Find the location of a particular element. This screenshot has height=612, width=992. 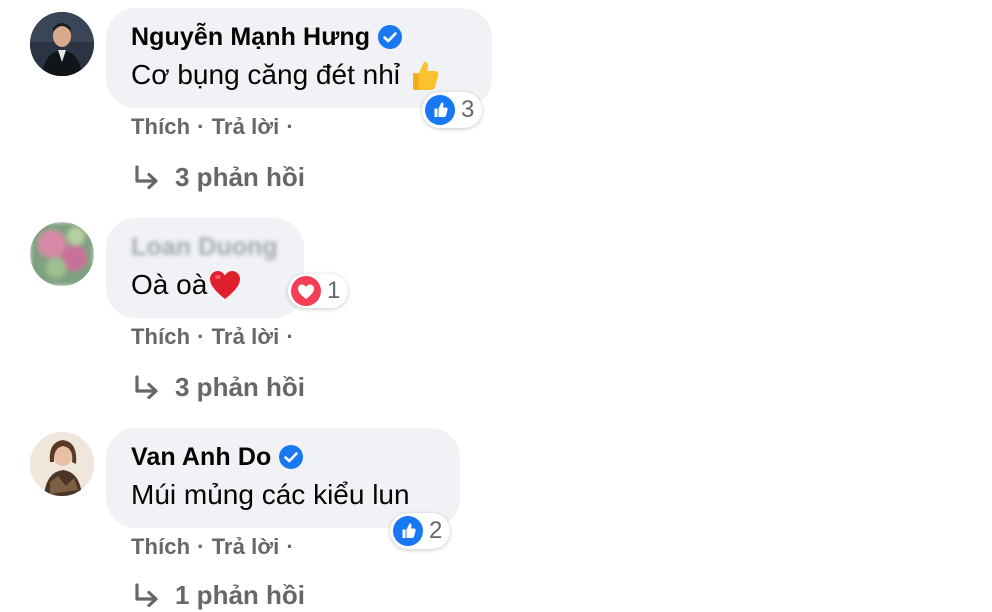

comment-text: Cơ bụng căng đét nhỉ is located at coordinates (299, 75).